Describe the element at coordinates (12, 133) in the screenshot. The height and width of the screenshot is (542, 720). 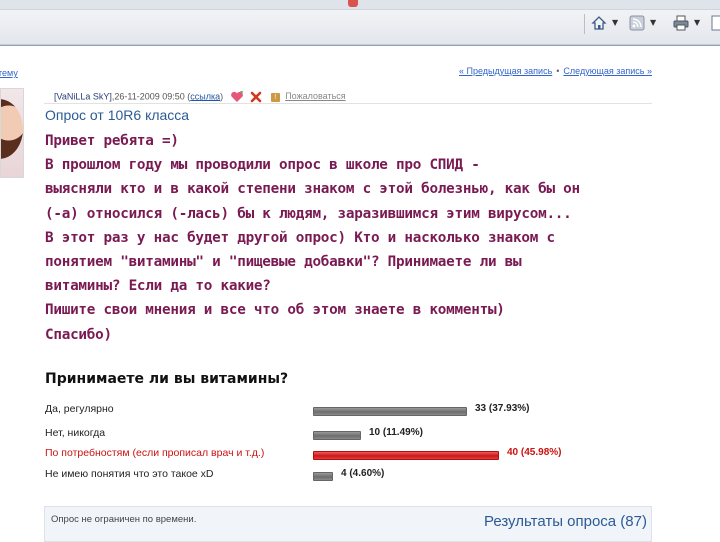
I see `avatar` at that location.